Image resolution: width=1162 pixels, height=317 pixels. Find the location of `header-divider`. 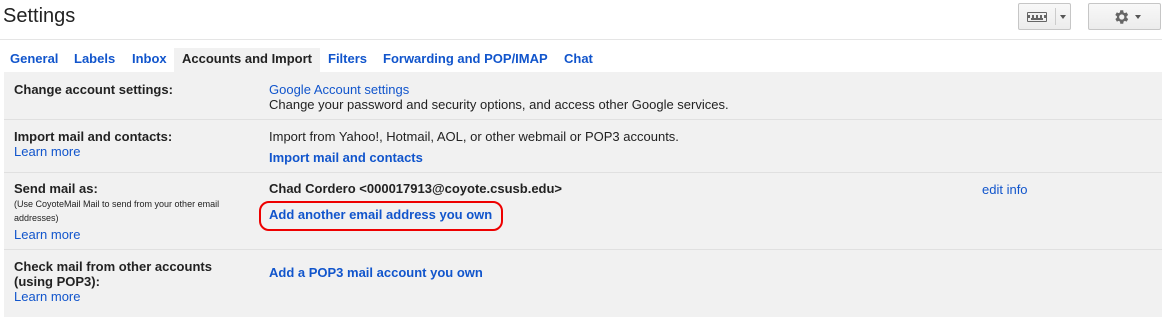

header-divider is located at coordinates (581, 39).